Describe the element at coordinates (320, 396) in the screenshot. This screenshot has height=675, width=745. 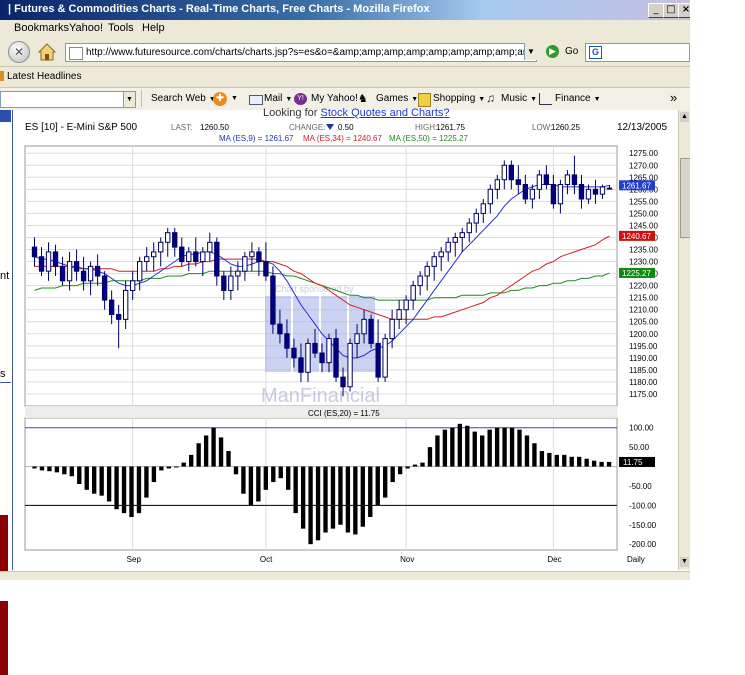
I see `watermark-brand: ManFinancial` at that location.